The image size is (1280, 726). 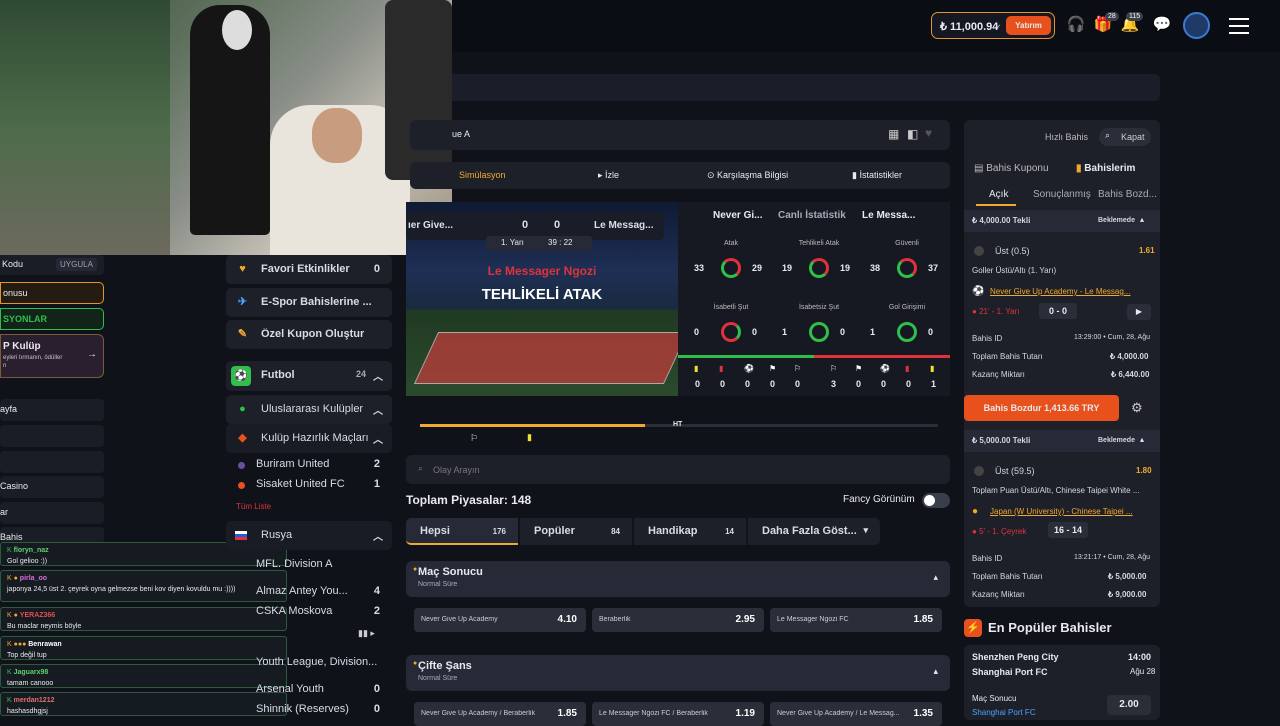 I want to click on market-match-result: ● Maç Sonucu Normal Süre ▴, so click(x=678, y=579).